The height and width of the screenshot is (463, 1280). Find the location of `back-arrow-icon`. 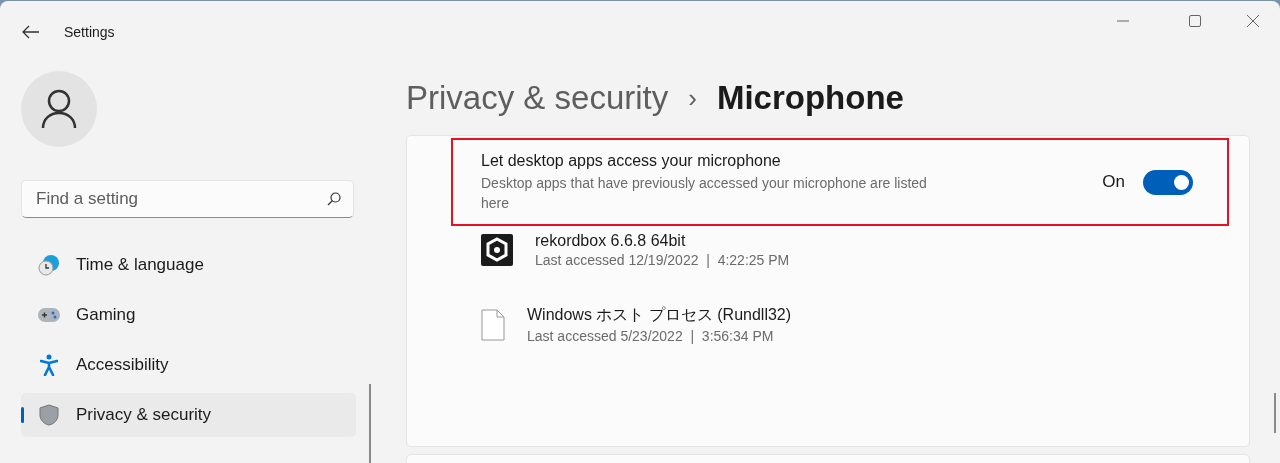

back-arrow-icon is located at coordinates (31, 32).